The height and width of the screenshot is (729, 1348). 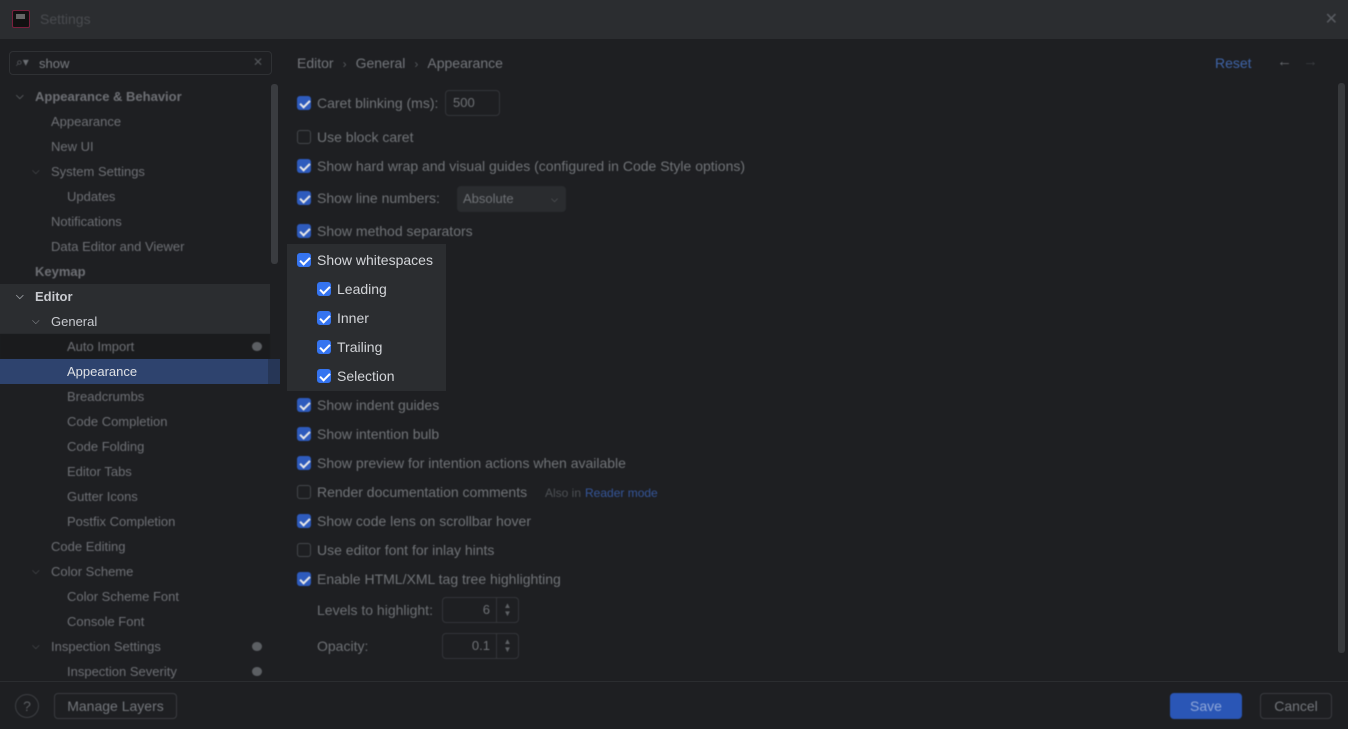 What do you see at coordinates (360, 347) in the screenshot?
I see `ws-trailing-label: Trailing` at bounding box center [360, 347].